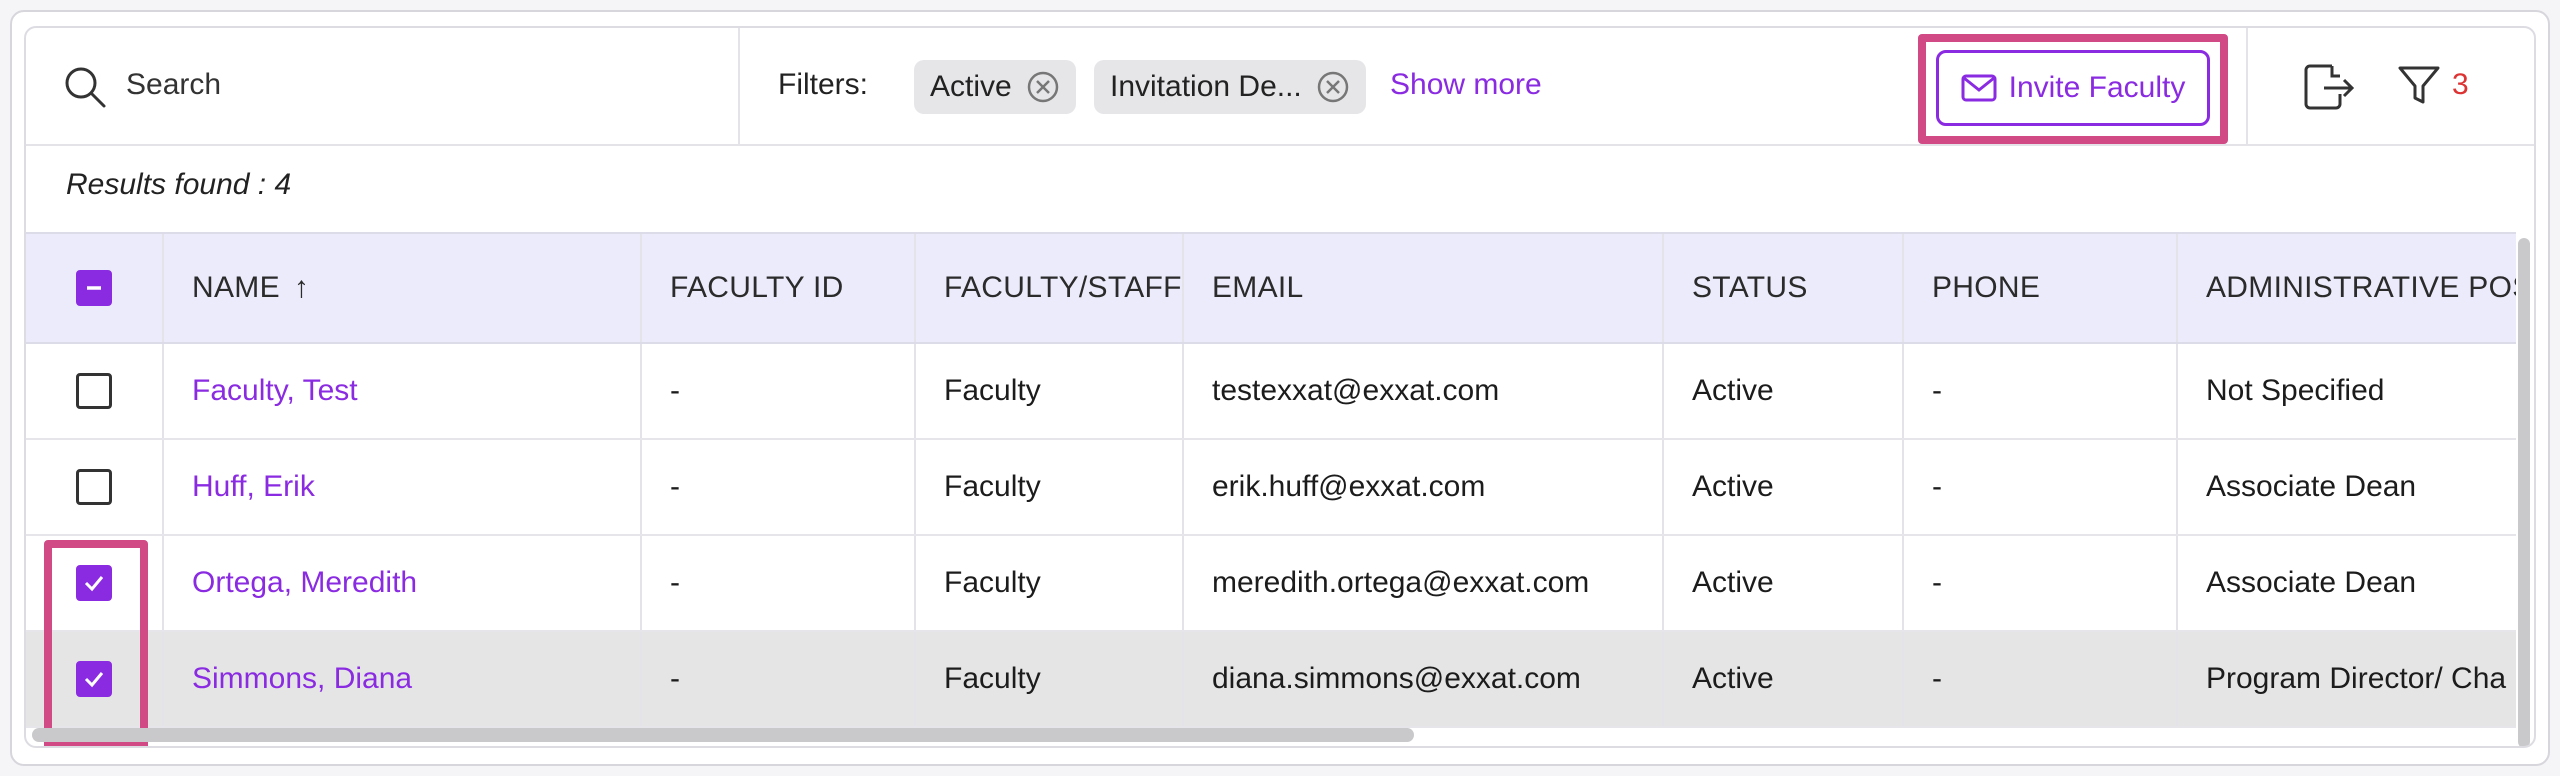  Describe the element at coordinates (2295, 390) in the screenshot. I see `administrative-position-cell: Not Specified` at that location.